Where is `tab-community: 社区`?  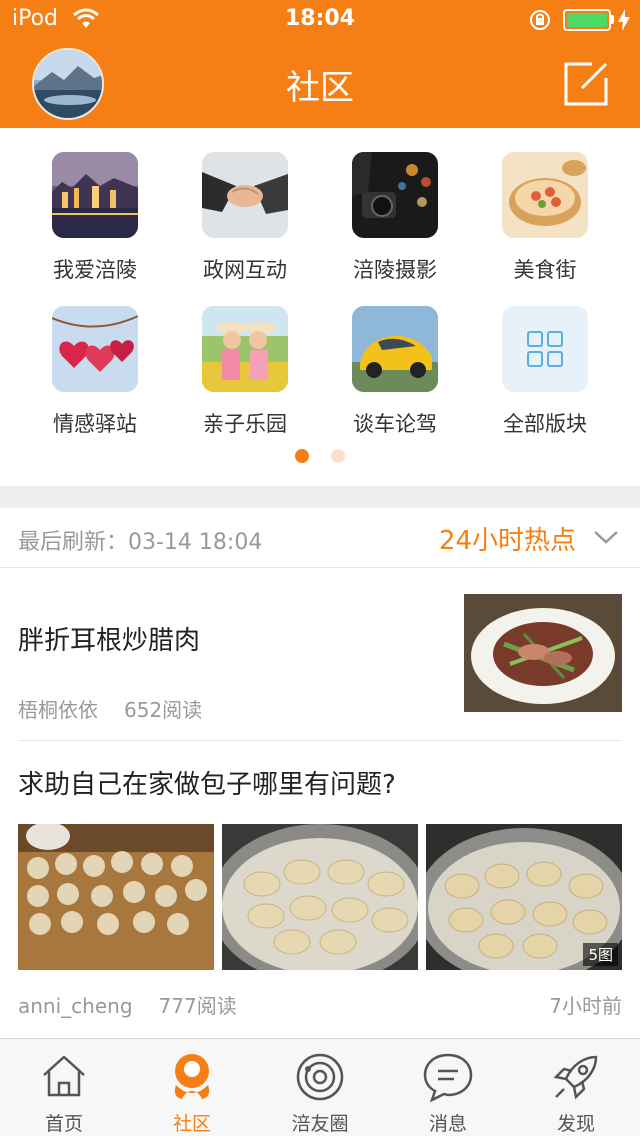 tab-community: 社区 is located at coordinates (192, 1088).